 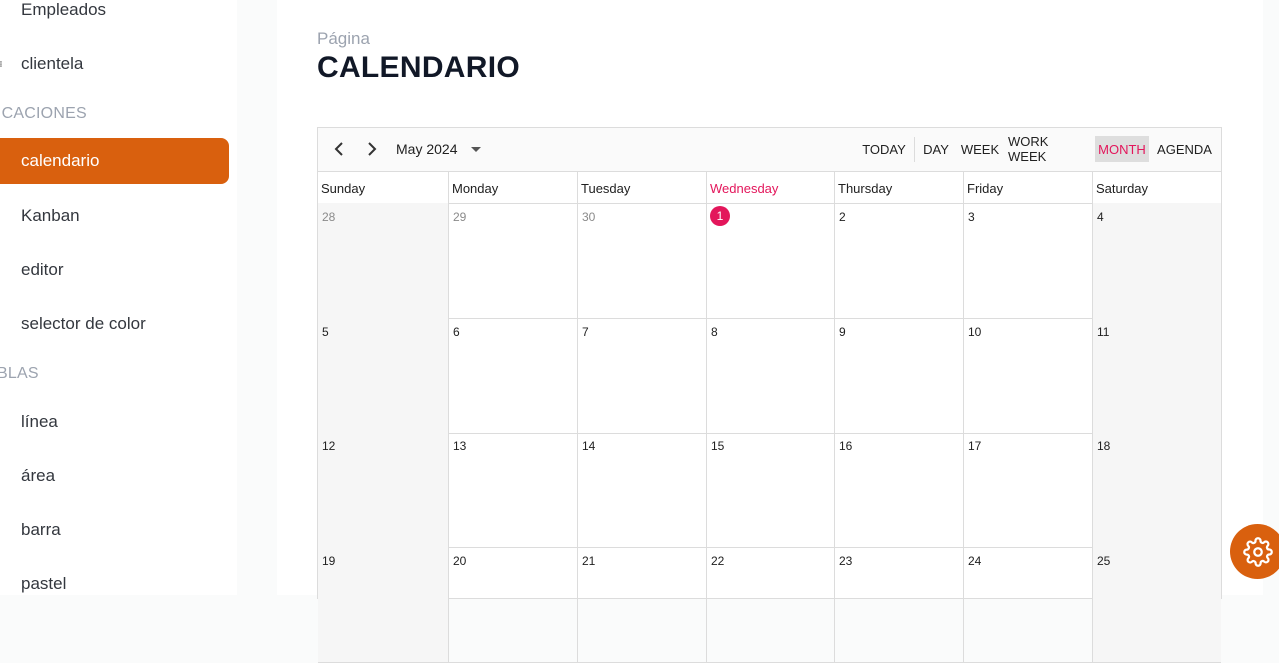 I want to click on sidebar-item-linea: línea, so click(x=114, y=422).